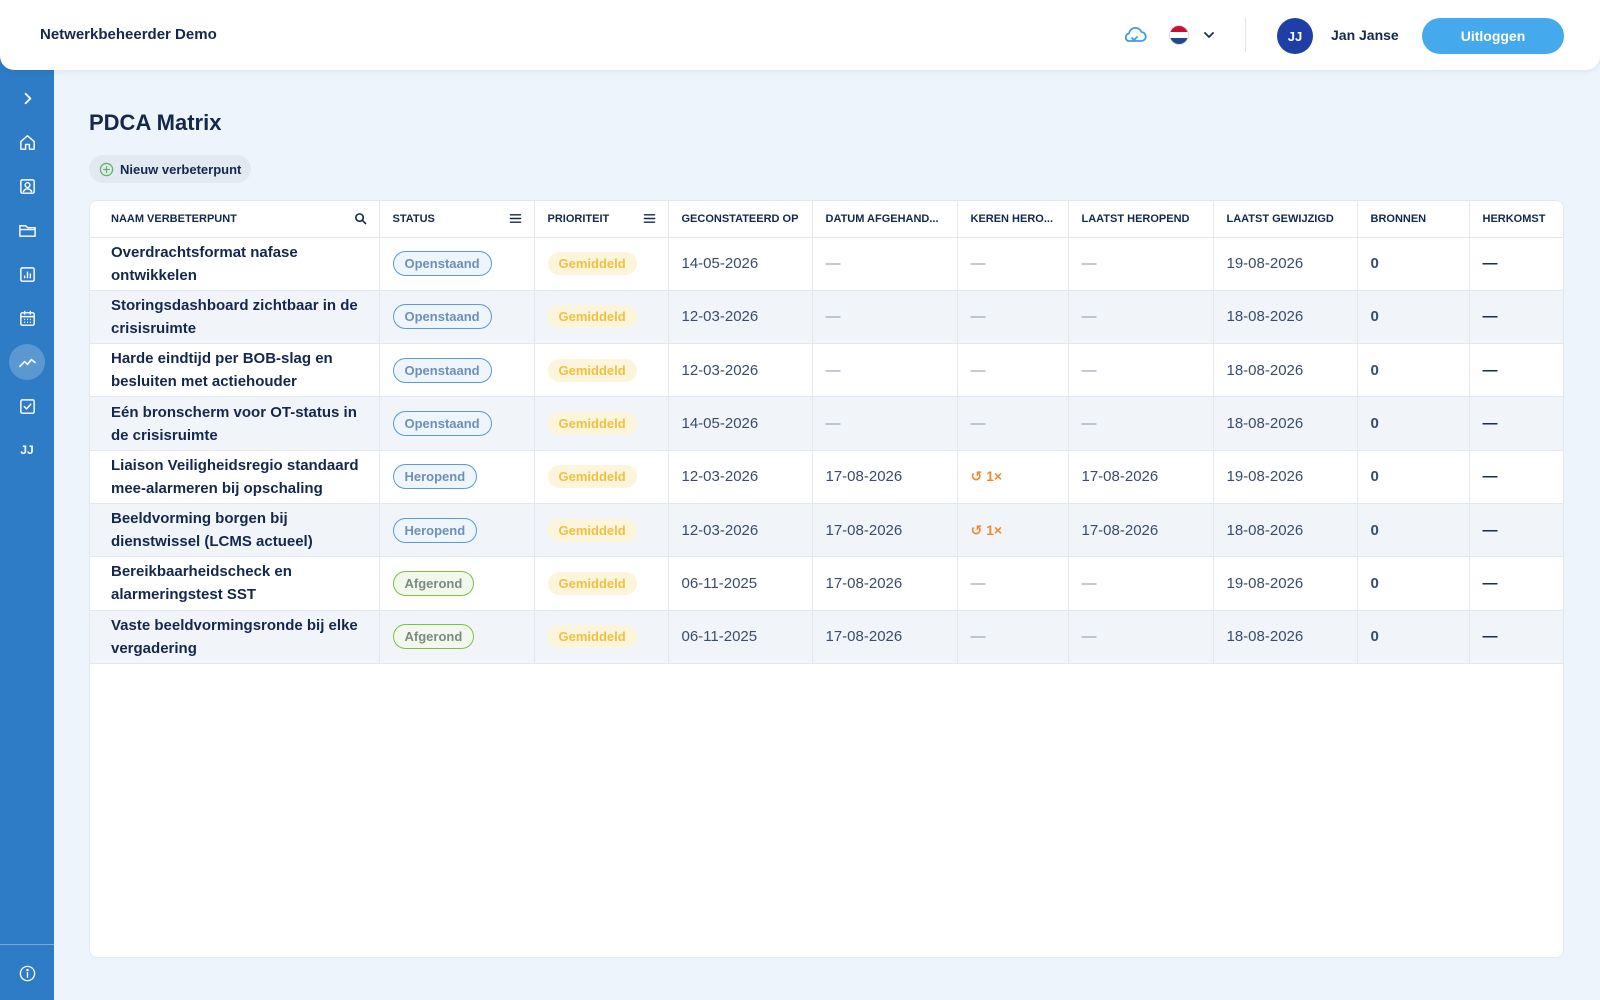  What do you see at coordinates (27, 944) in the screenshot?
I see `sidebar-divider` at bounding box center [27, 944].